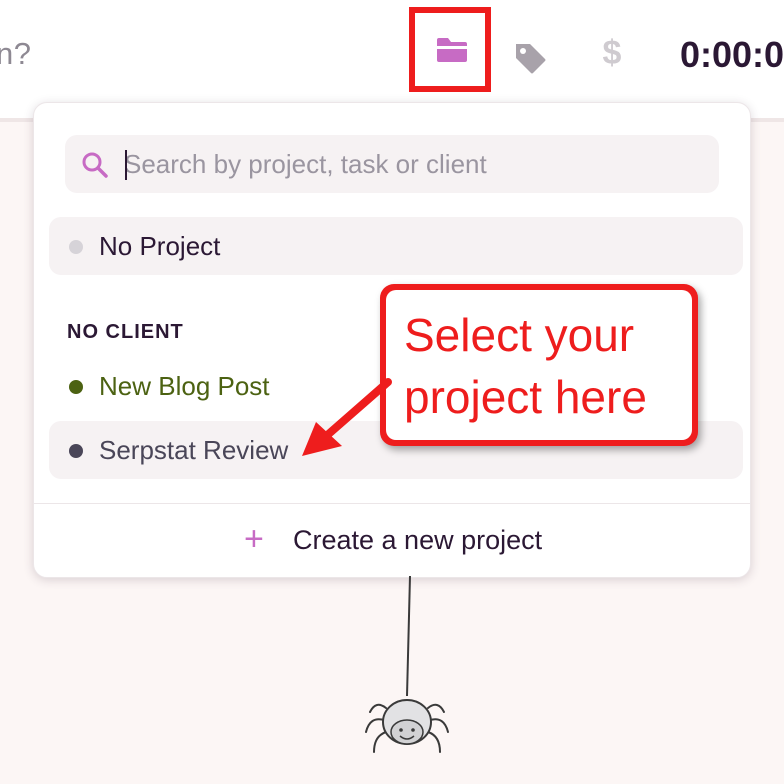 This screenshot has width=784, height=784. Describe the element at coordinates (125, 332) in the screenshot. I see `client-group-label: NO CLIENT` at that location.